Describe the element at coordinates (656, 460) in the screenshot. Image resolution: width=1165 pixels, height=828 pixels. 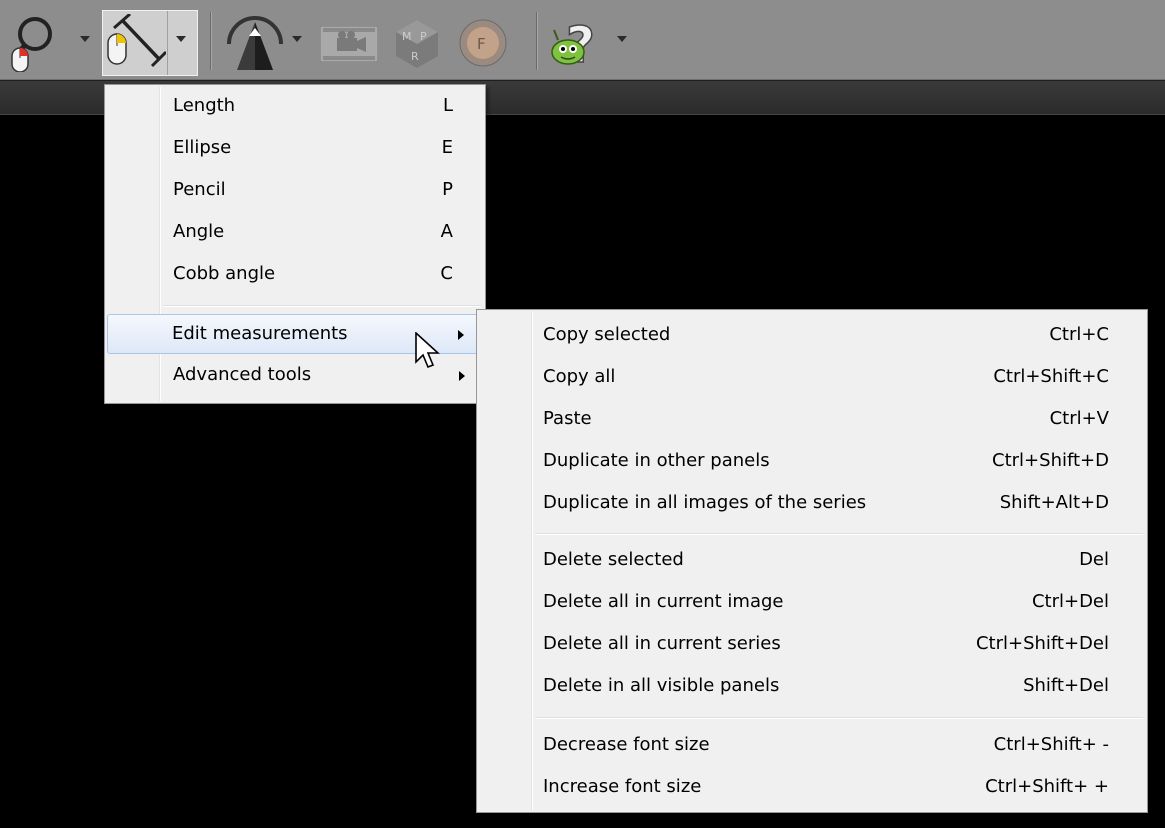
I see `menu-item-label: Duplicate in other panels` at that location.